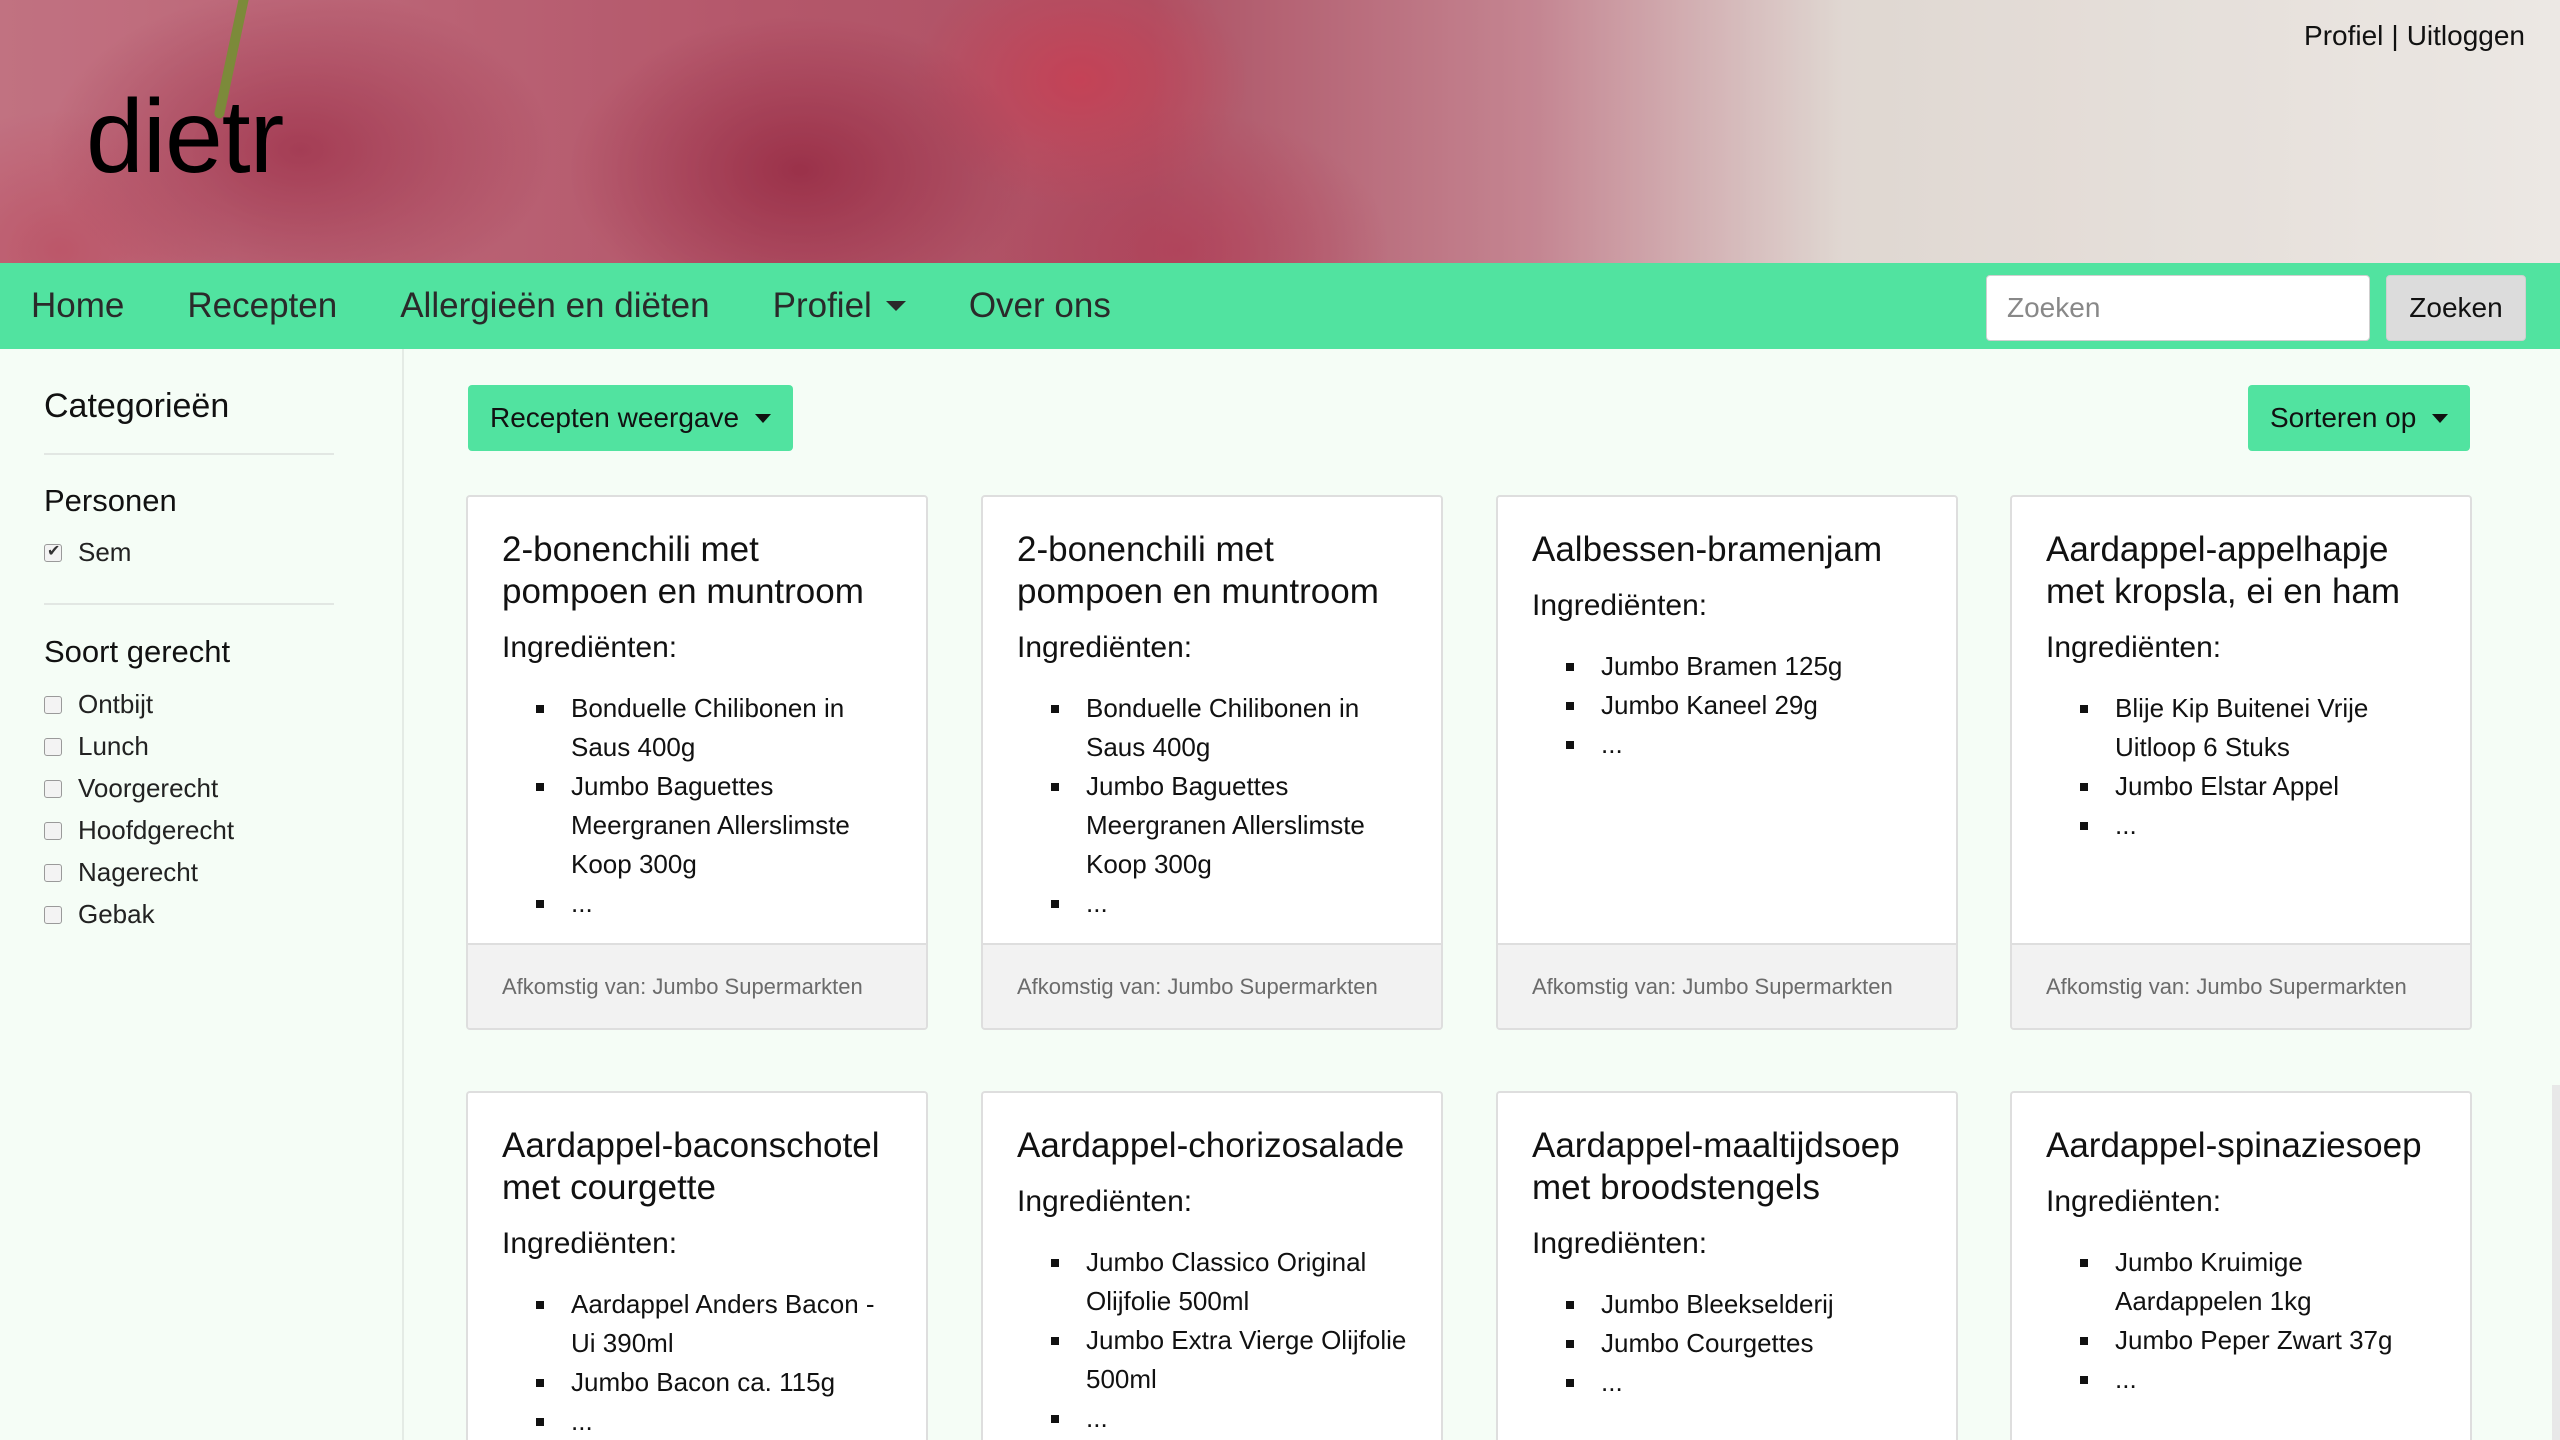 Image resolution: width=2560 pixels, height=1440 pixels. Describe the element at coordinates (1229, 1360) in the screenshot. I see `ingredient-item: Jumbo Extra Vierge Olijfolie 500ml` at that location.